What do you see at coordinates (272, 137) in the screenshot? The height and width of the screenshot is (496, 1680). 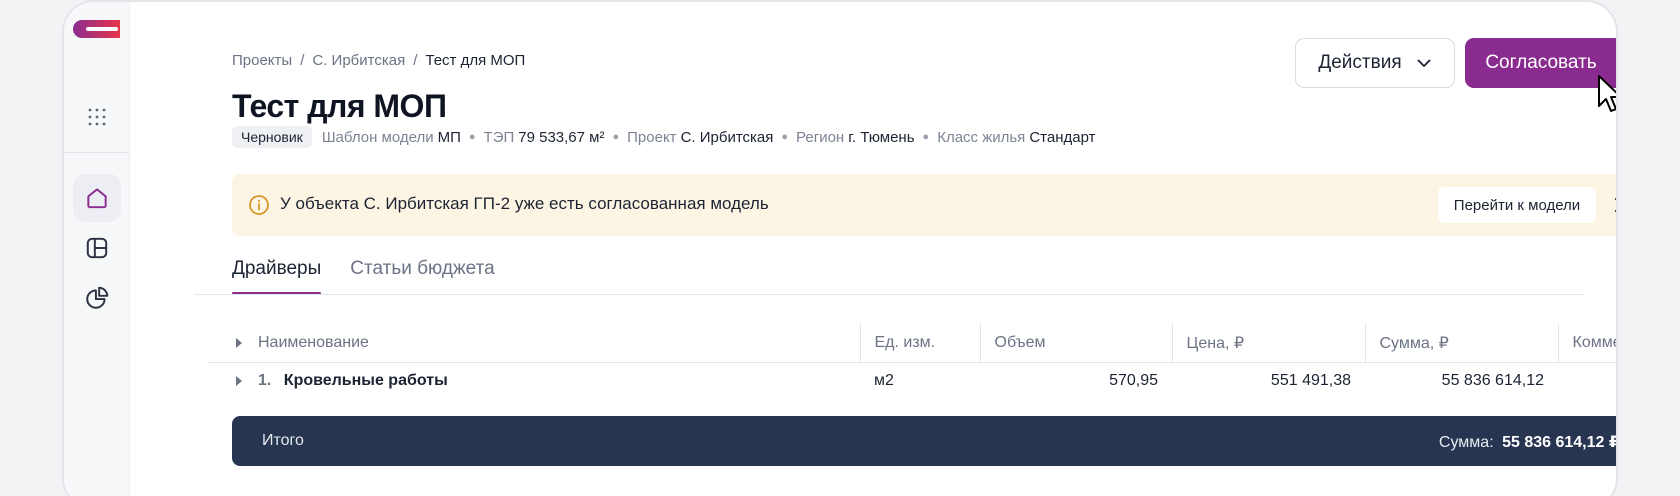 I see `status-badge: Черновик` at bounding box center [272, 137].